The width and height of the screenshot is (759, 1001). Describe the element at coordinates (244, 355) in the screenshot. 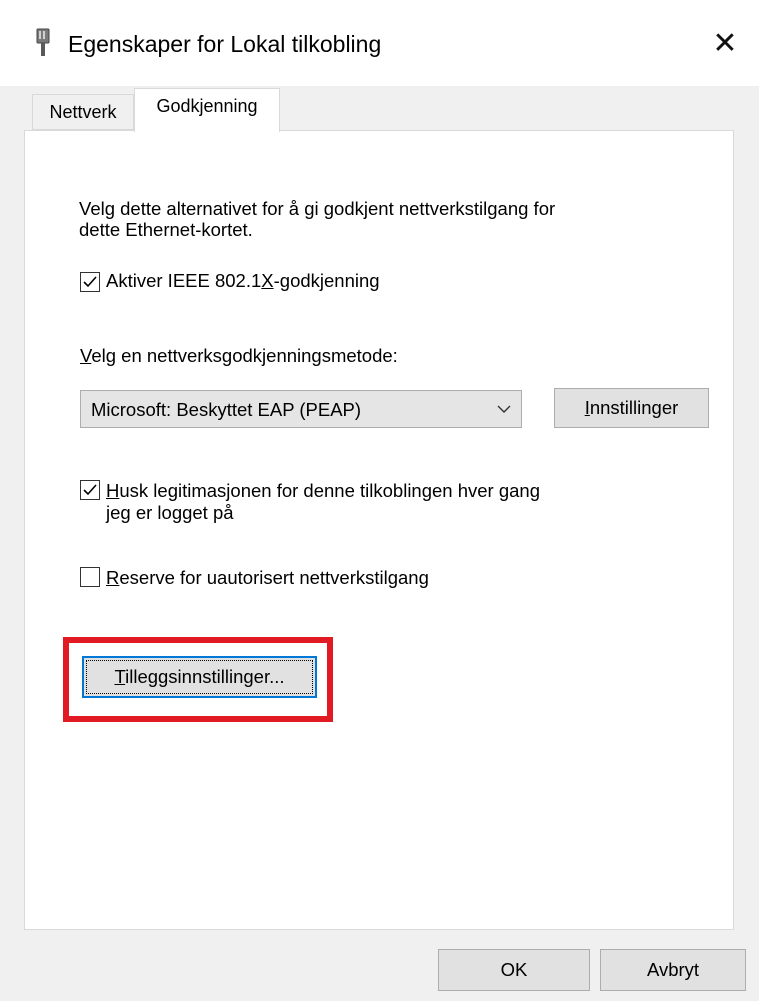

I see `method-label-rest: elg en nettverksgodkjenningsmetode:` at that location.